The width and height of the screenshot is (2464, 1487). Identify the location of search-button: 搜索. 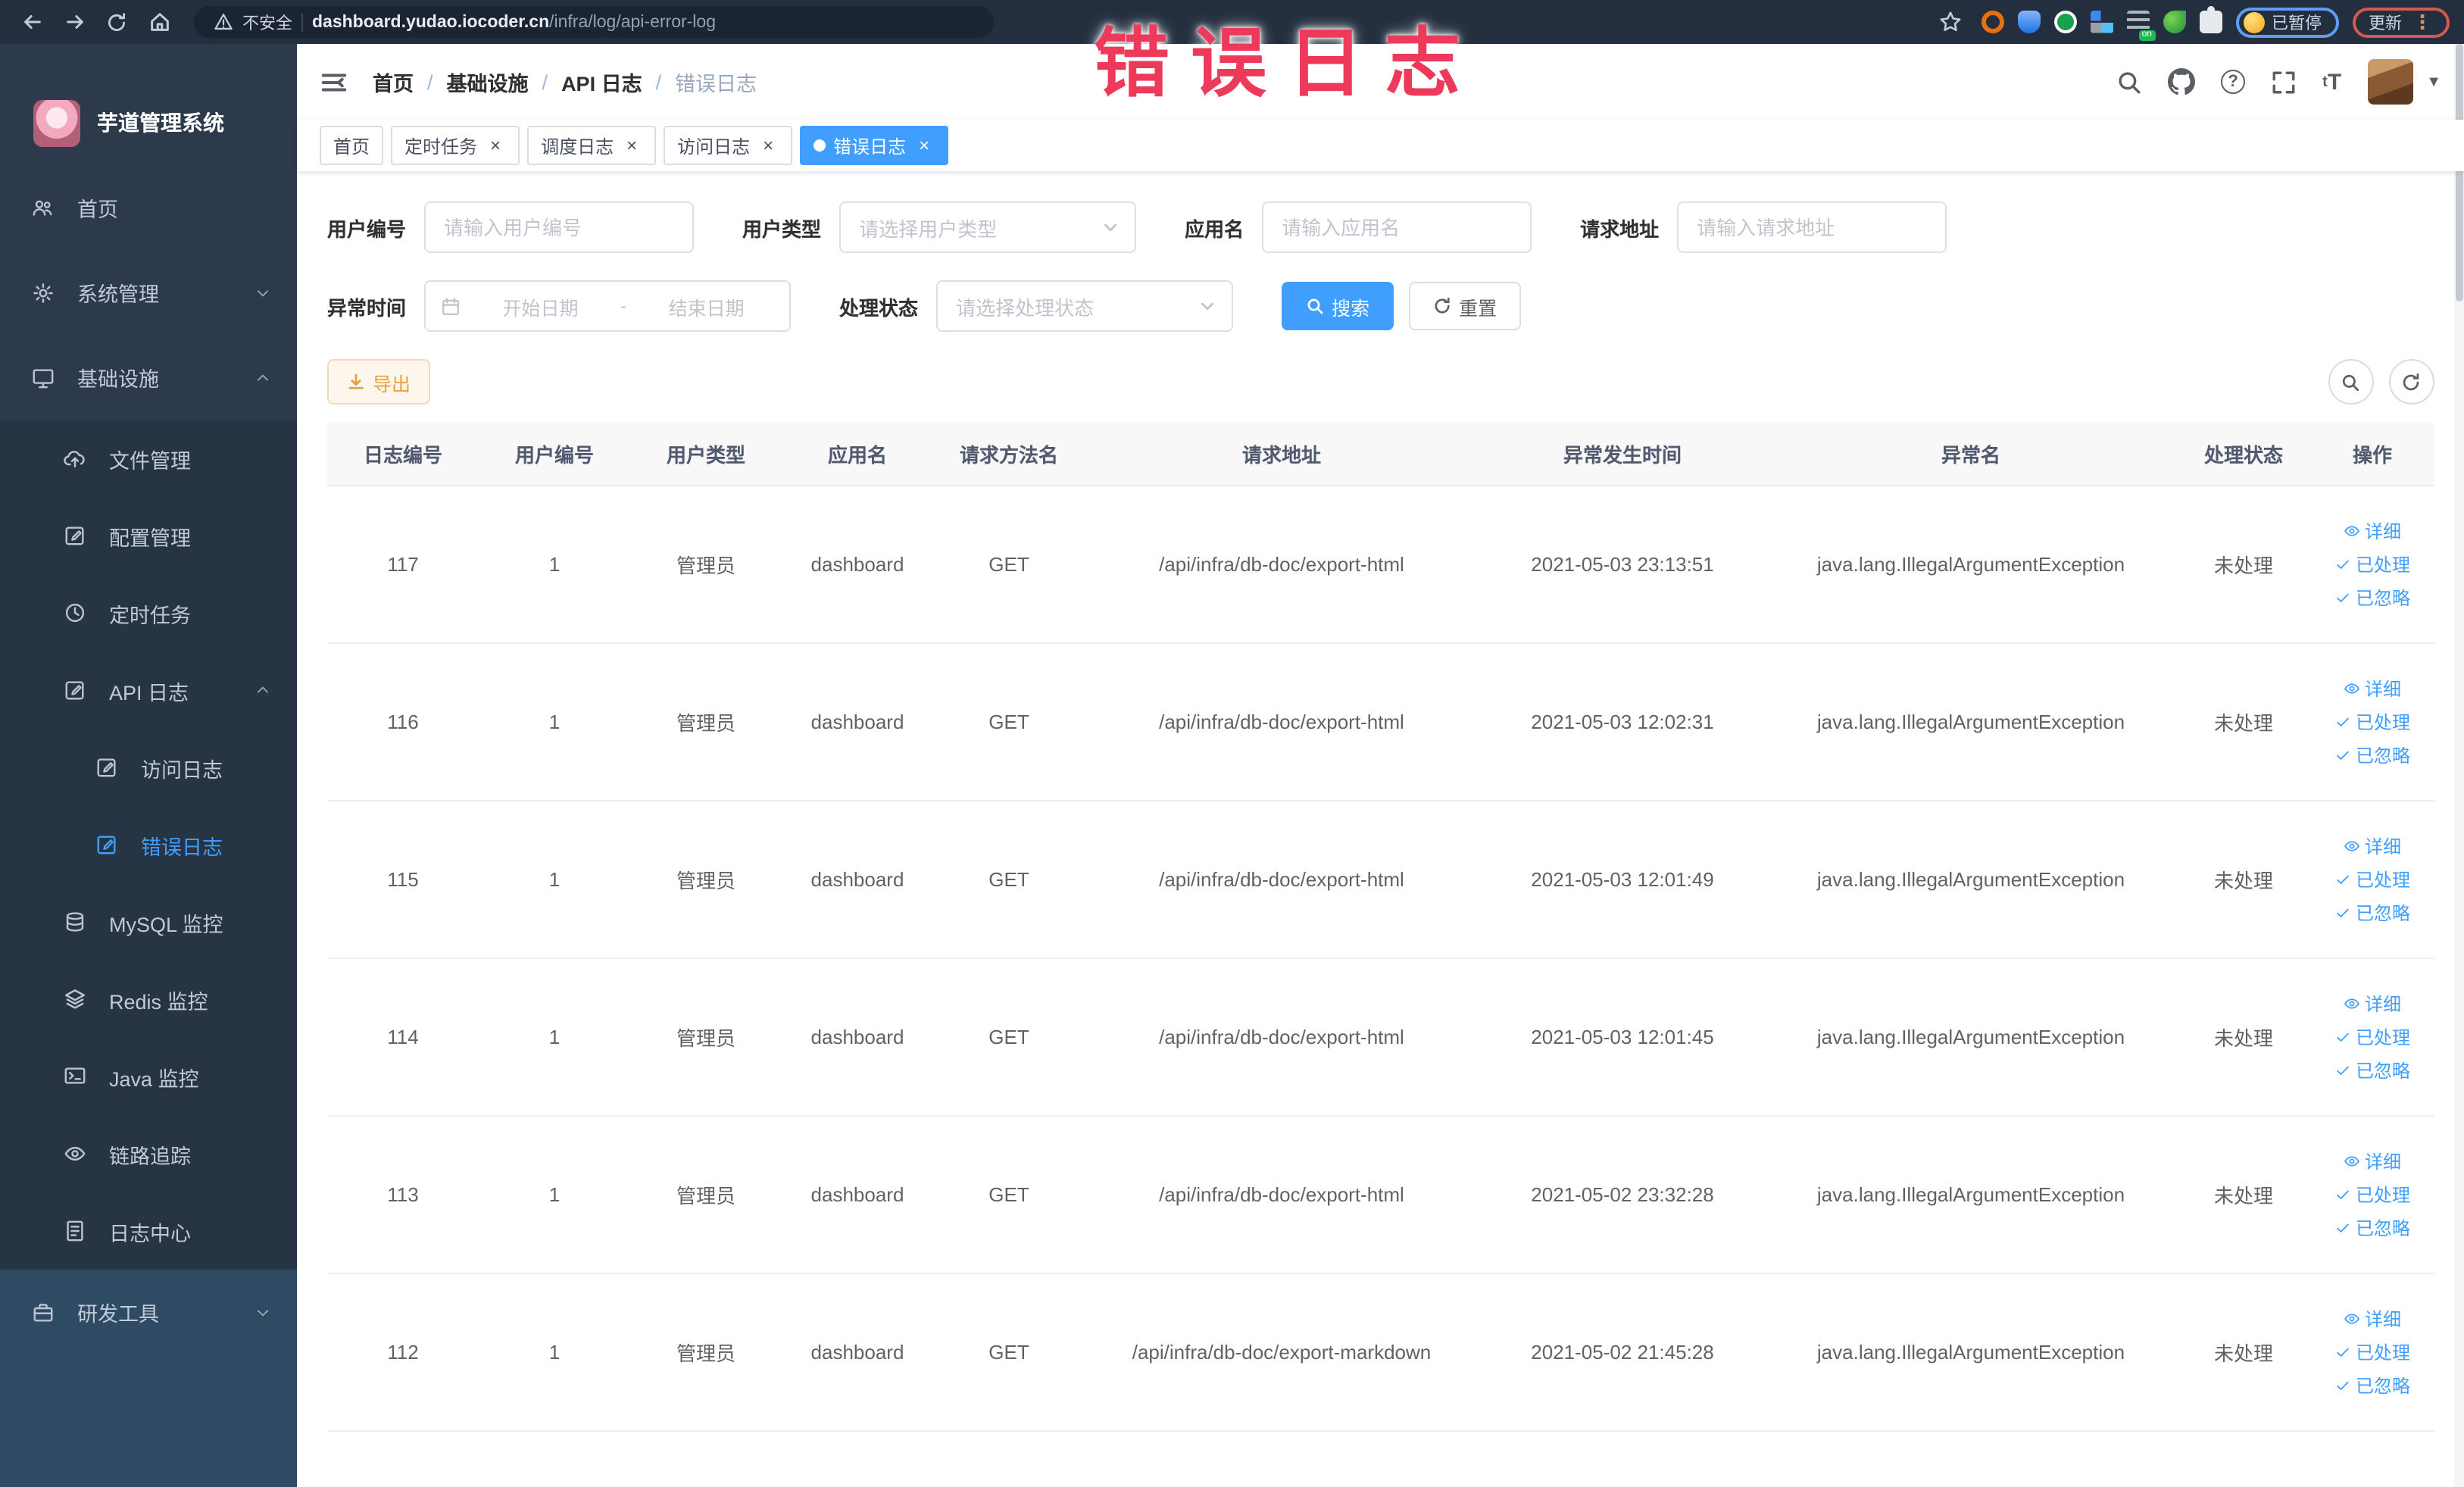
(1338, 306).